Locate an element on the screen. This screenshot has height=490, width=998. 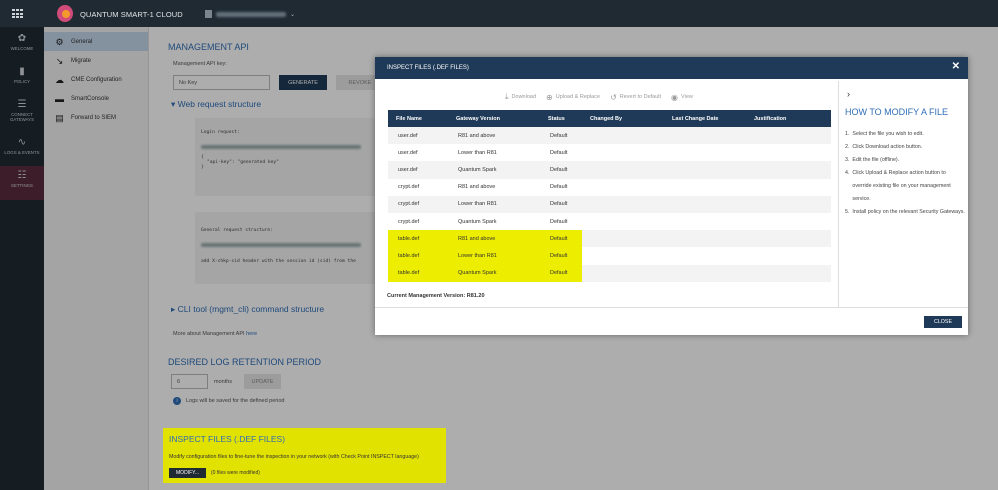
table-row: crypt.def R81 and above Default is located at coordinates (609, 187).